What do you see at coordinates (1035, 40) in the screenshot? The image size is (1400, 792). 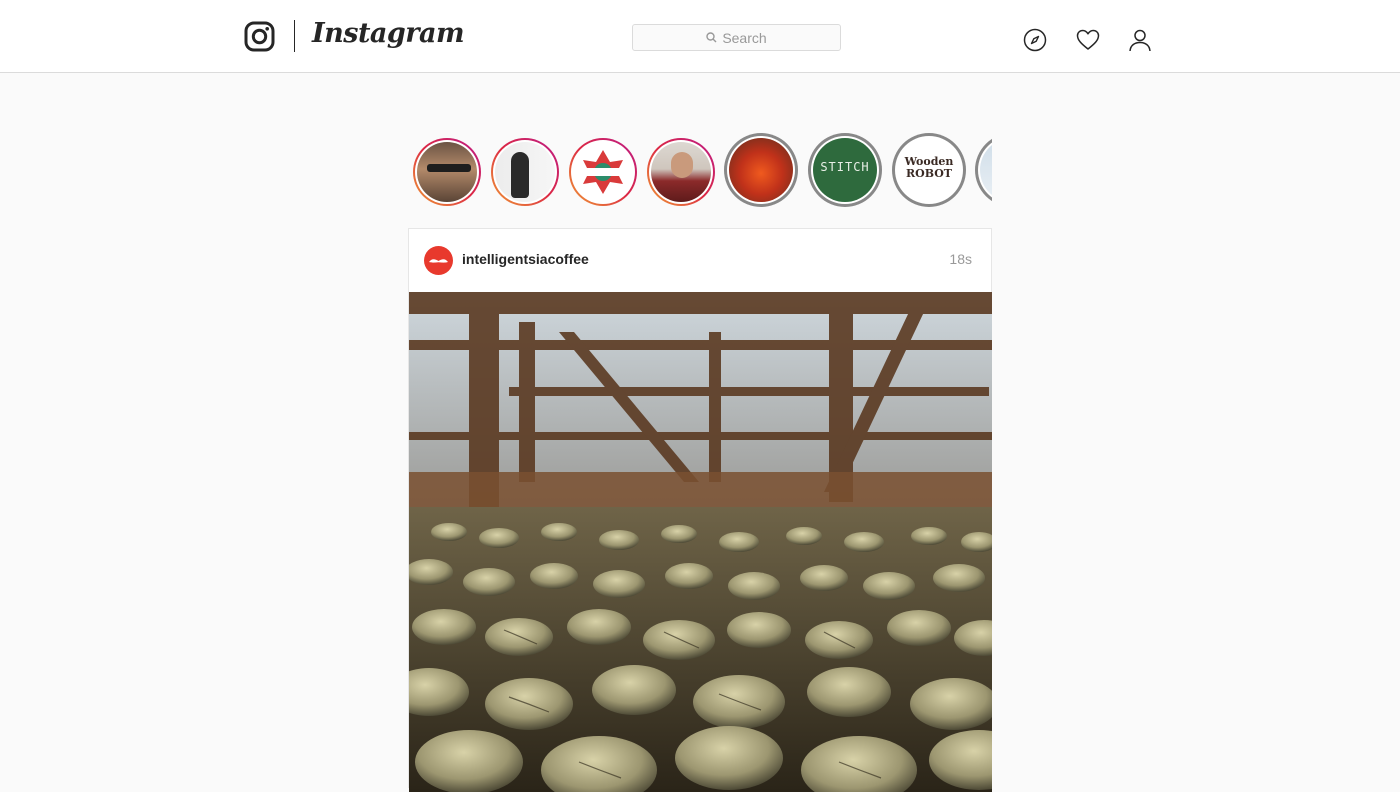 I see `compass-icon` at bounding box center [1035, 40].